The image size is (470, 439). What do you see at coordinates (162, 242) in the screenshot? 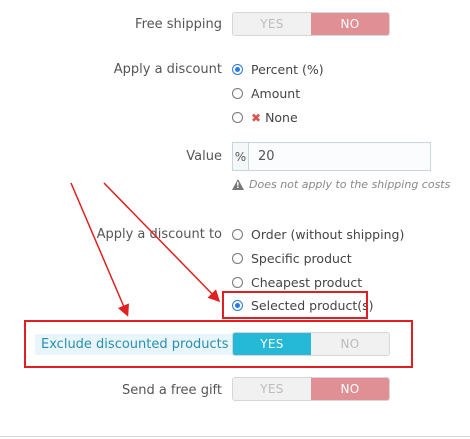
I see `arrow-to-selected-products` at bounding box center [162, 242].